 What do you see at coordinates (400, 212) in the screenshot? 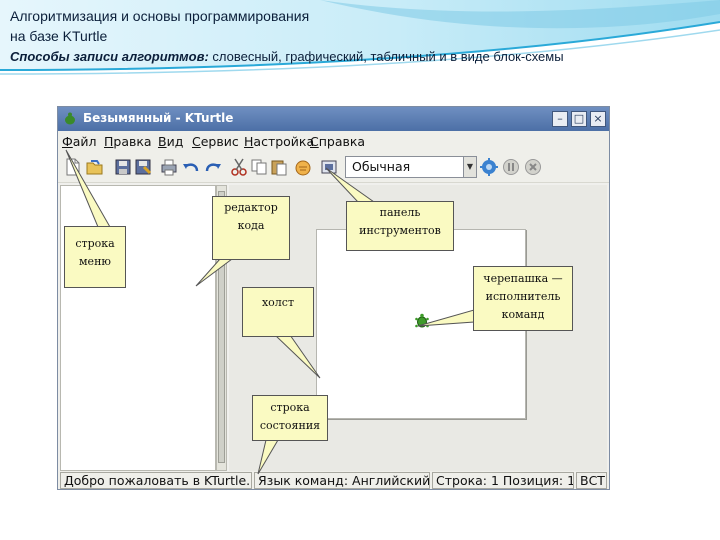
I see `callout-toolbar-line1: панель` at bounding box center [400, 212].